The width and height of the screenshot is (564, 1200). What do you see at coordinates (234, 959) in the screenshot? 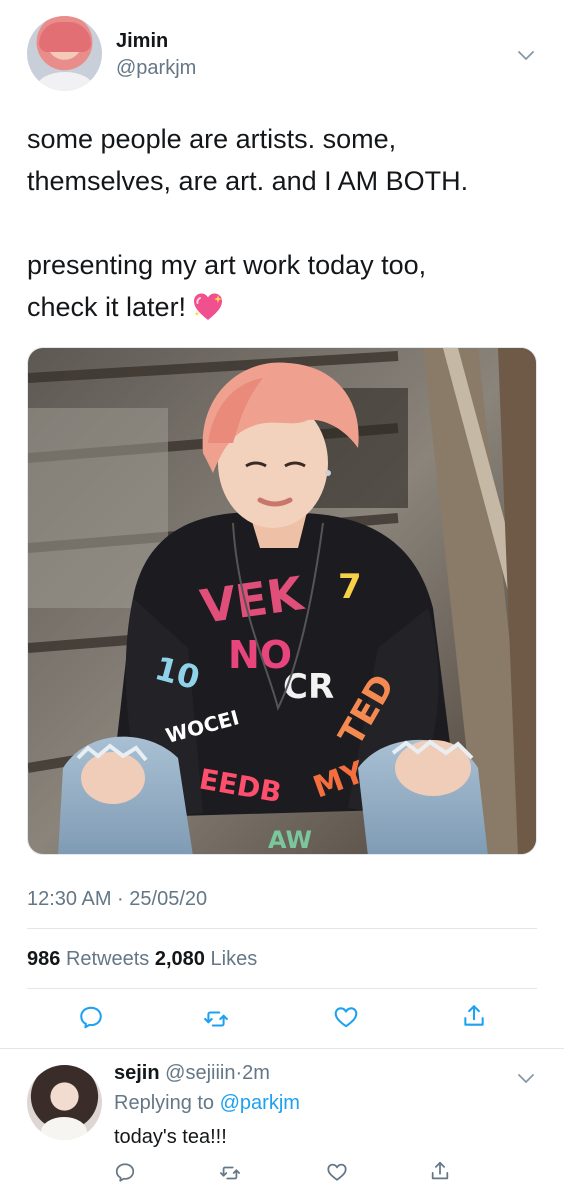
I see `likes-label: Likes` at bounding box center [234, 959].